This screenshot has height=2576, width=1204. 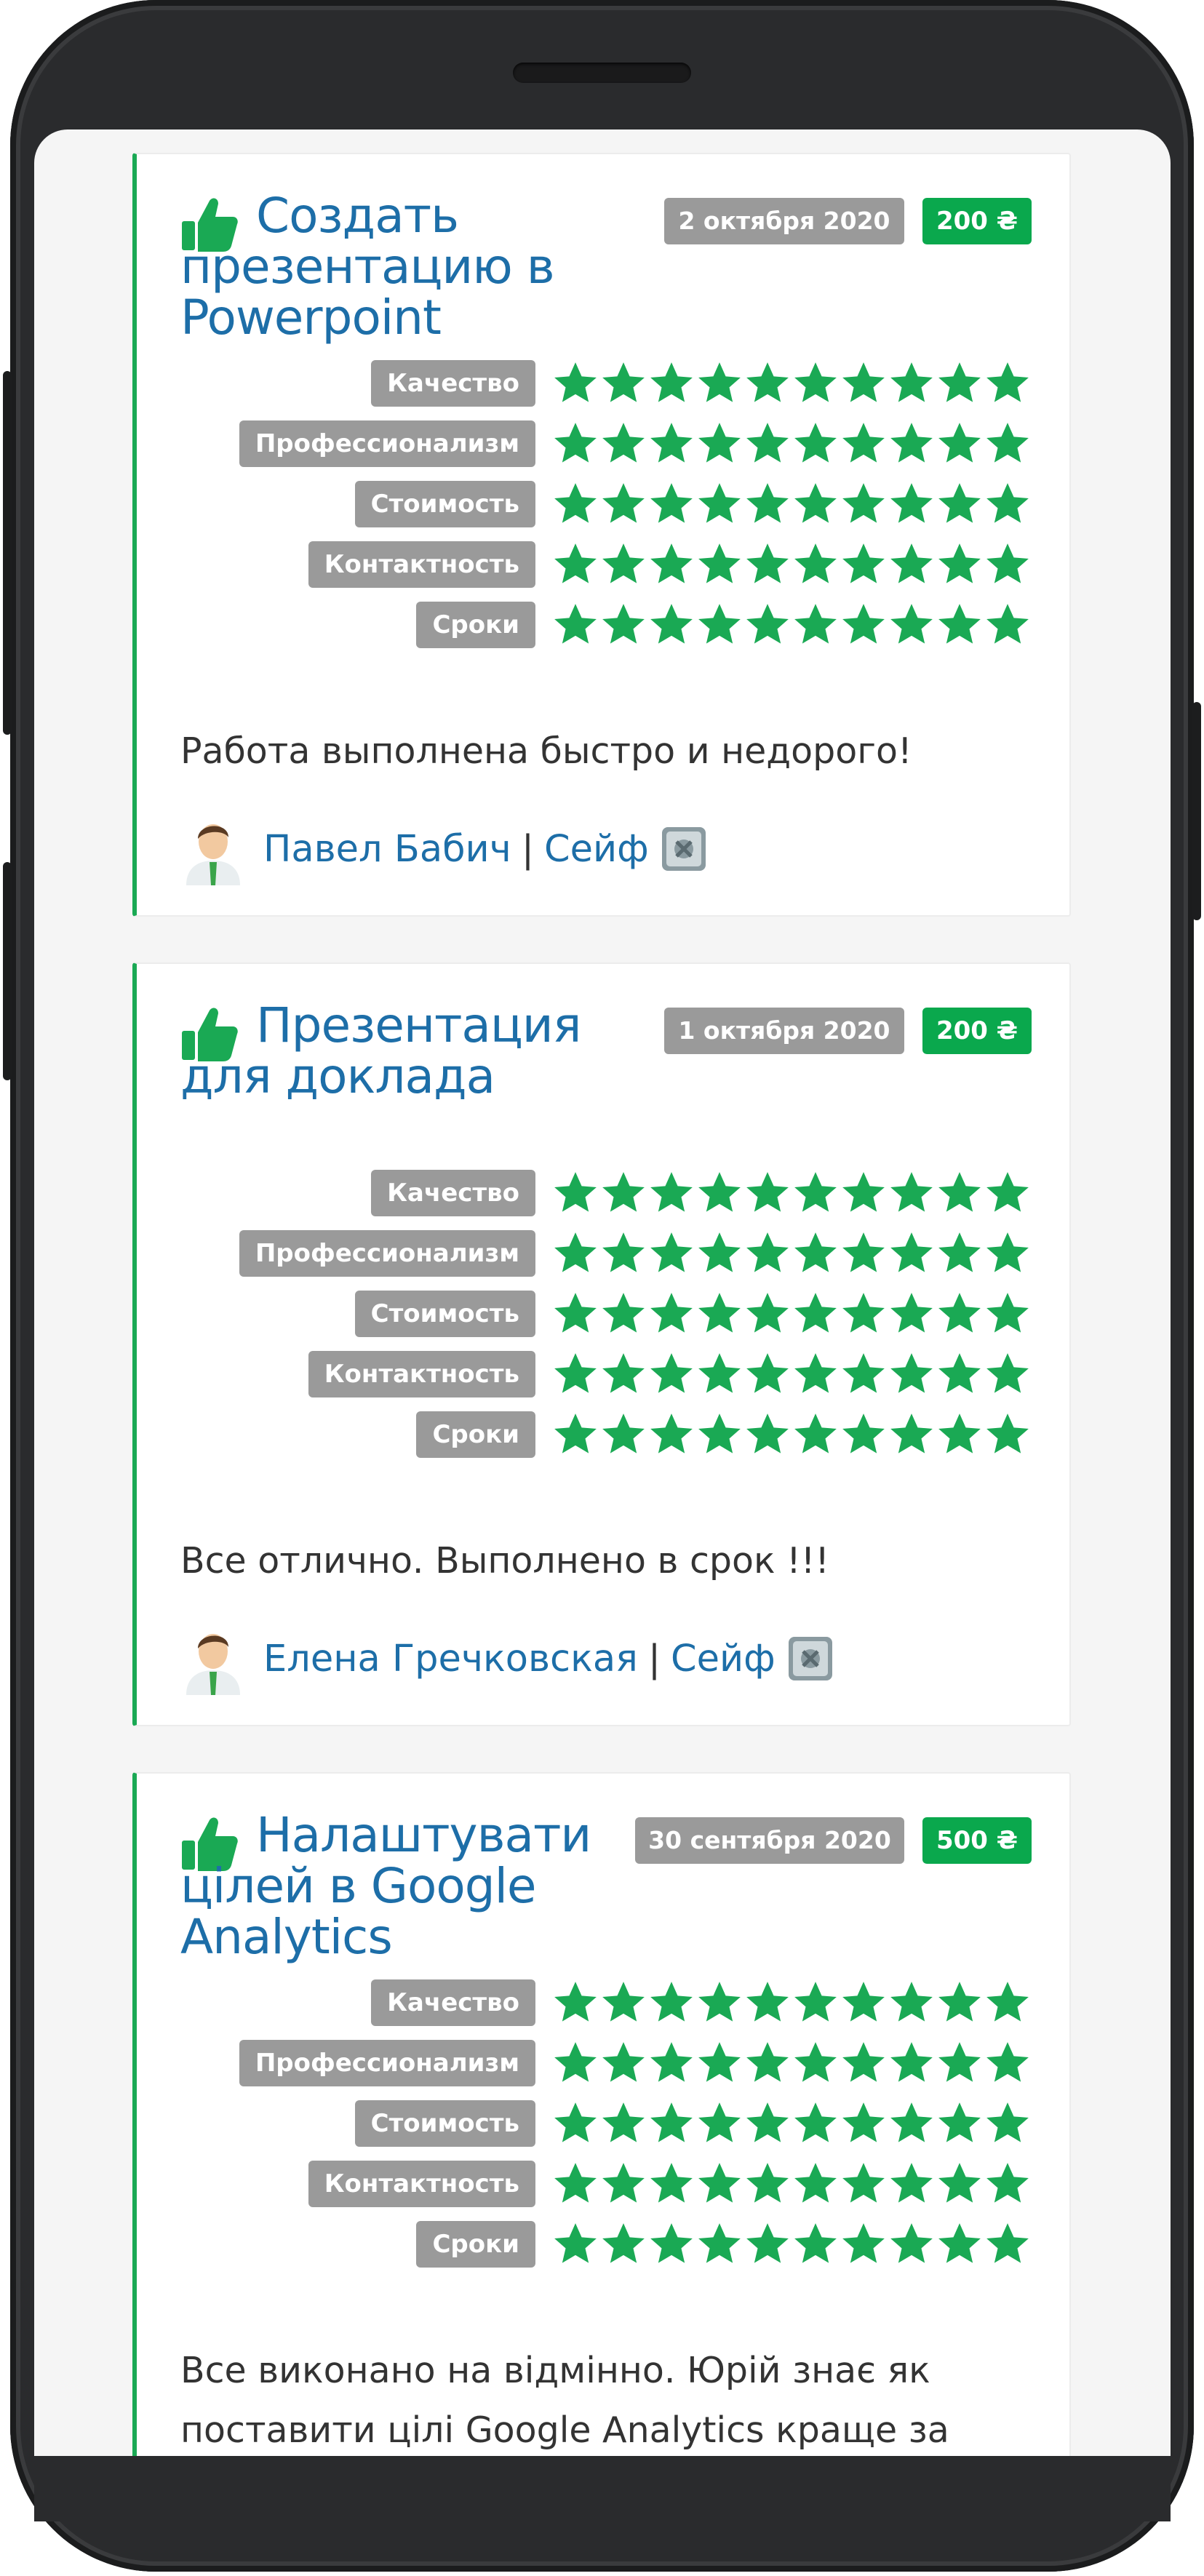 I want to click on author-name: Павел Бабич, so click(x=387, y=849).